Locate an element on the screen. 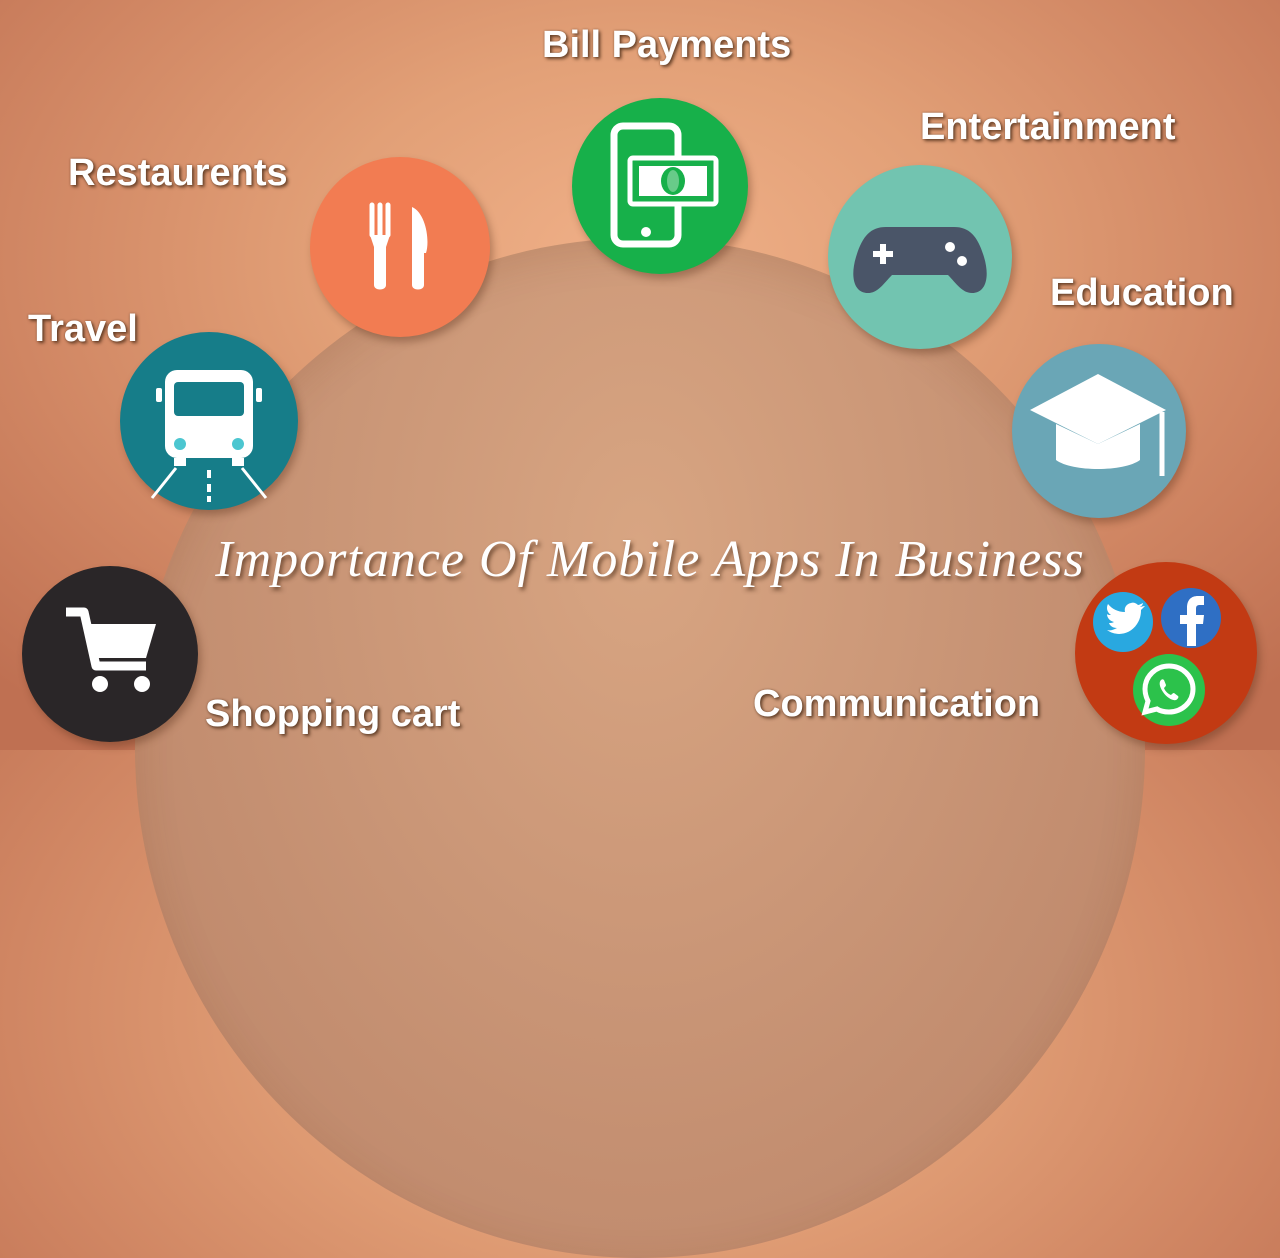 The width and height of the screenshot is (1280, 1258). shopping-cart-circle is located at coordinates (110, 654).